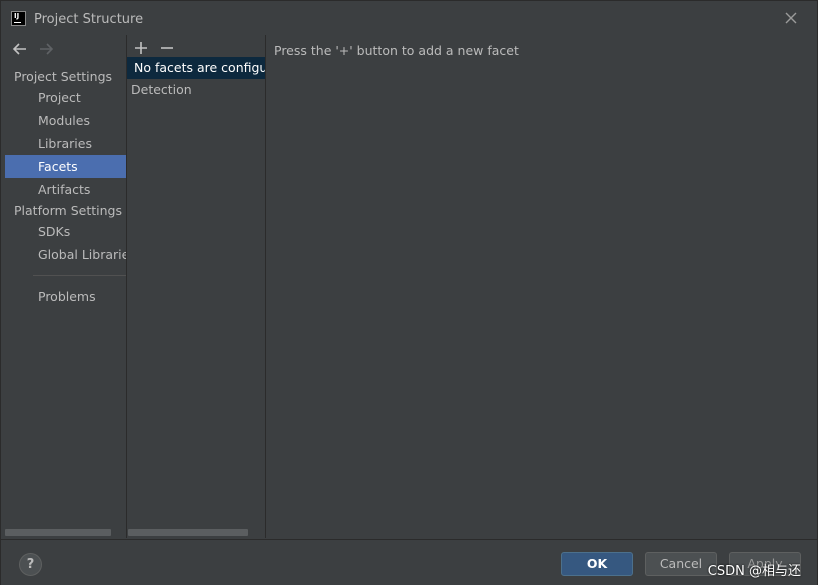  I want to click on empty-state-hint: Press the '+' button to add a new facet, so click(396, 50).